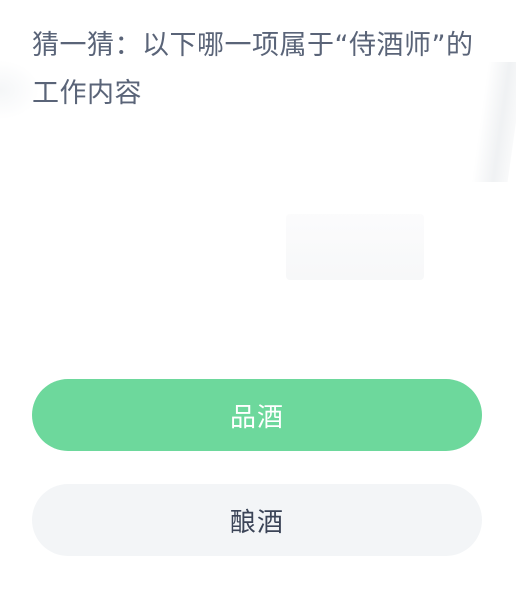  I want to click on option-label: 酿酒, so click(256, 522).